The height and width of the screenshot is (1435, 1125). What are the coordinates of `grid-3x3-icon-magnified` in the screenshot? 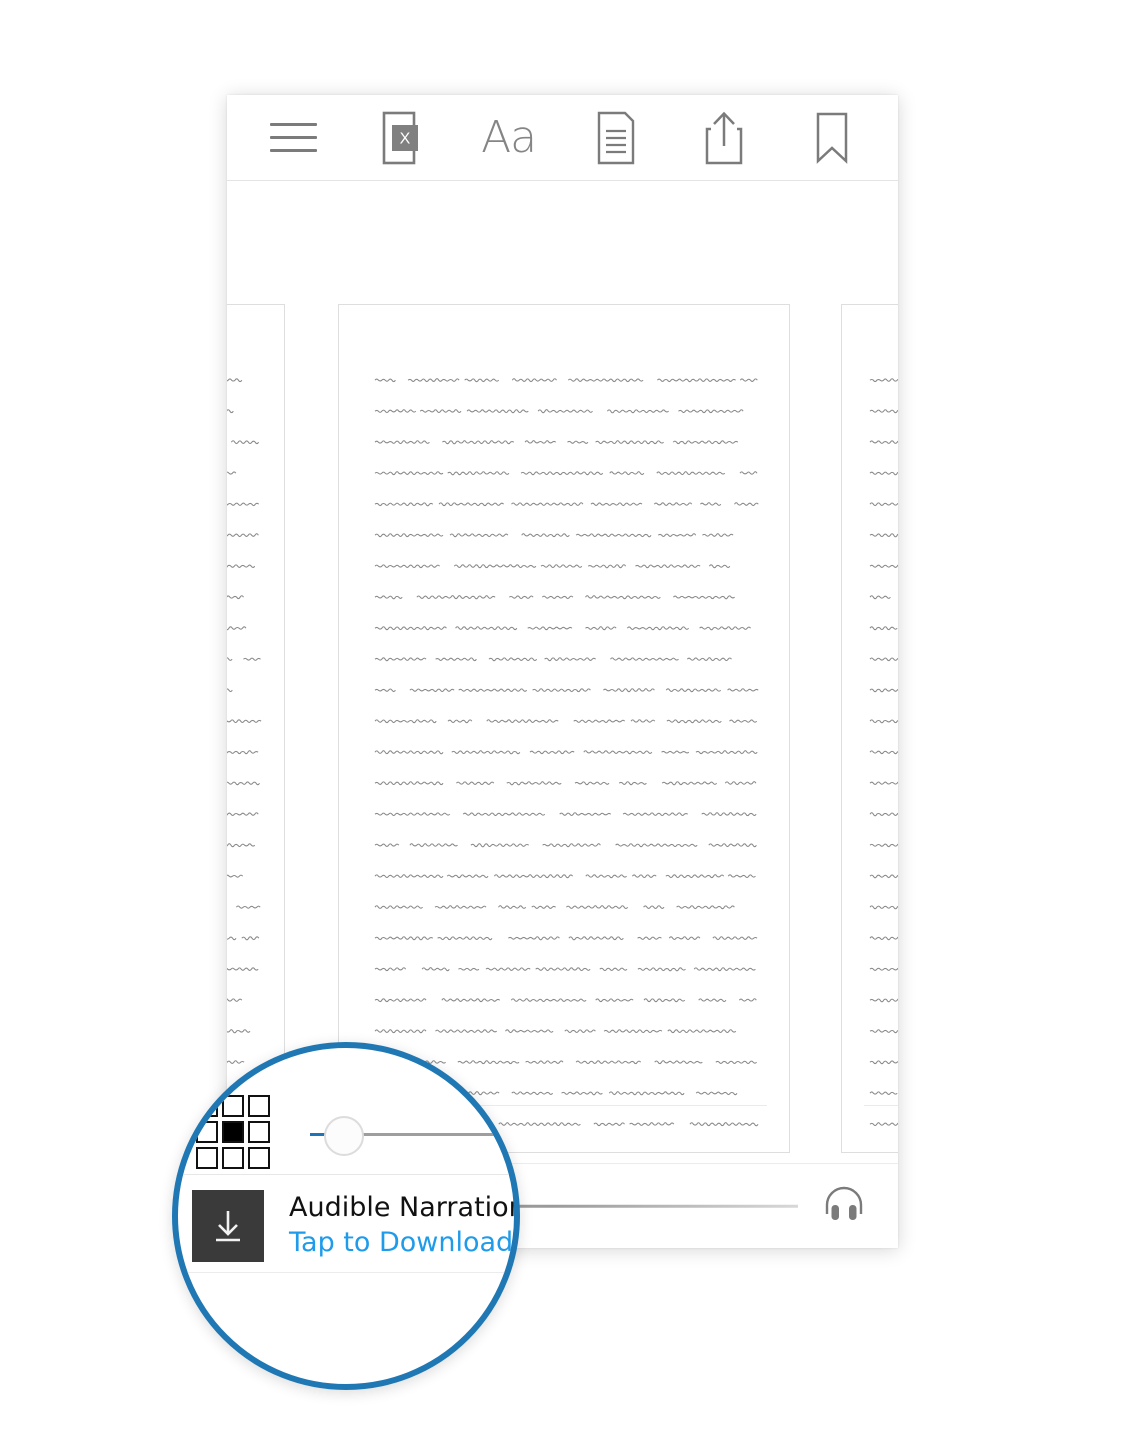 It's located at (233, 1132).